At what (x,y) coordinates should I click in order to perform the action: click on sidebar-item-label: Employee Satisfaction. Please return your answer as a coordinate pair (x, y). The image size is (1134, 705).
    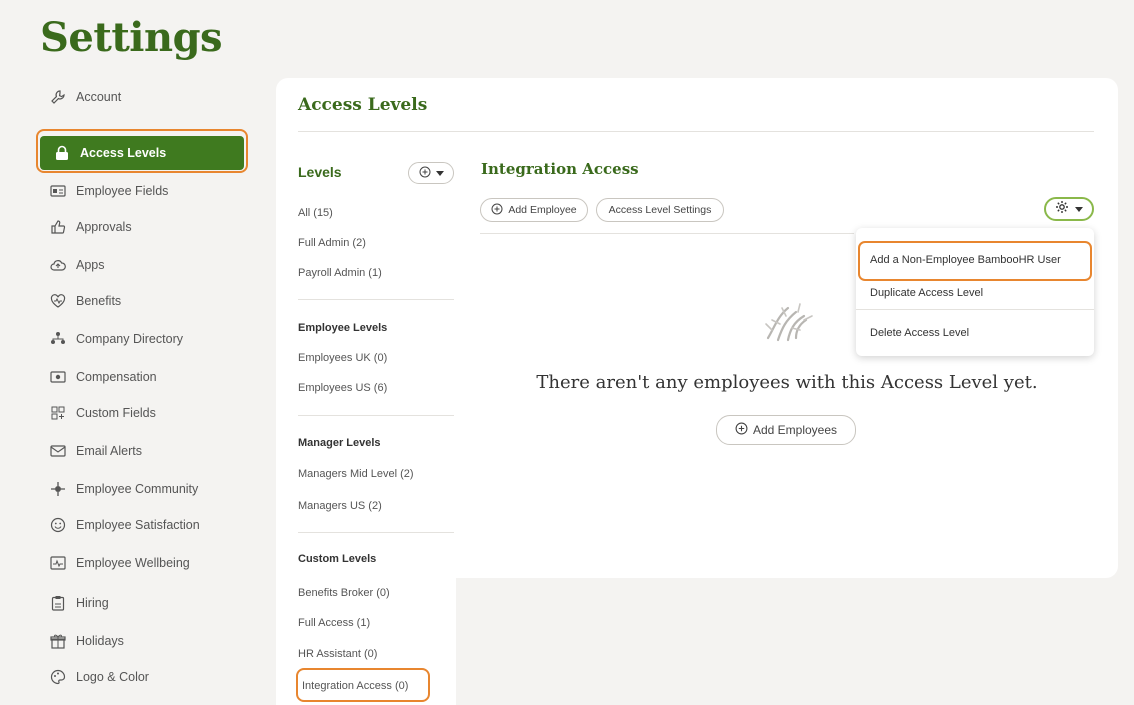
    Looking at the image, I should click on (138, 525).